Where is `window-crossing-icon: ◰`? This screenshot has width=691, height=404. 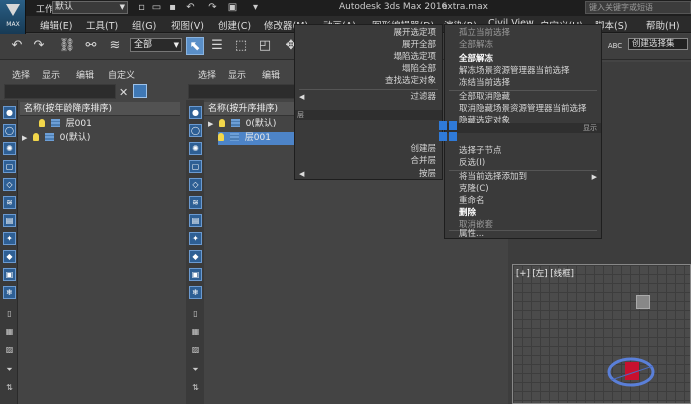
window-crossing-icon: ◰ is located at coordinates (265, 46).